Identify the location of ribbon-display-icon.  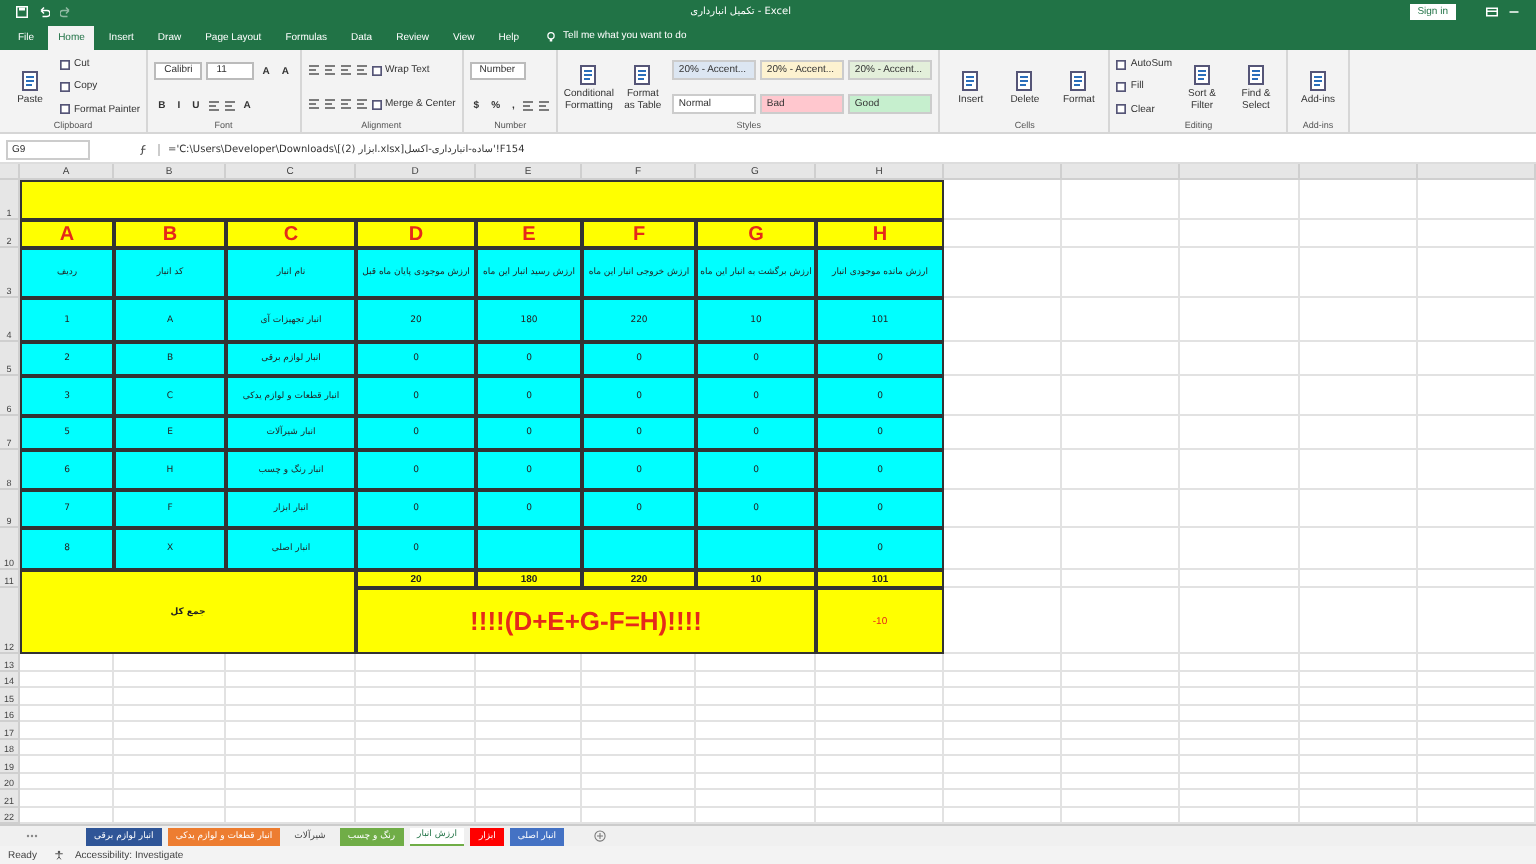
(1492, 11).